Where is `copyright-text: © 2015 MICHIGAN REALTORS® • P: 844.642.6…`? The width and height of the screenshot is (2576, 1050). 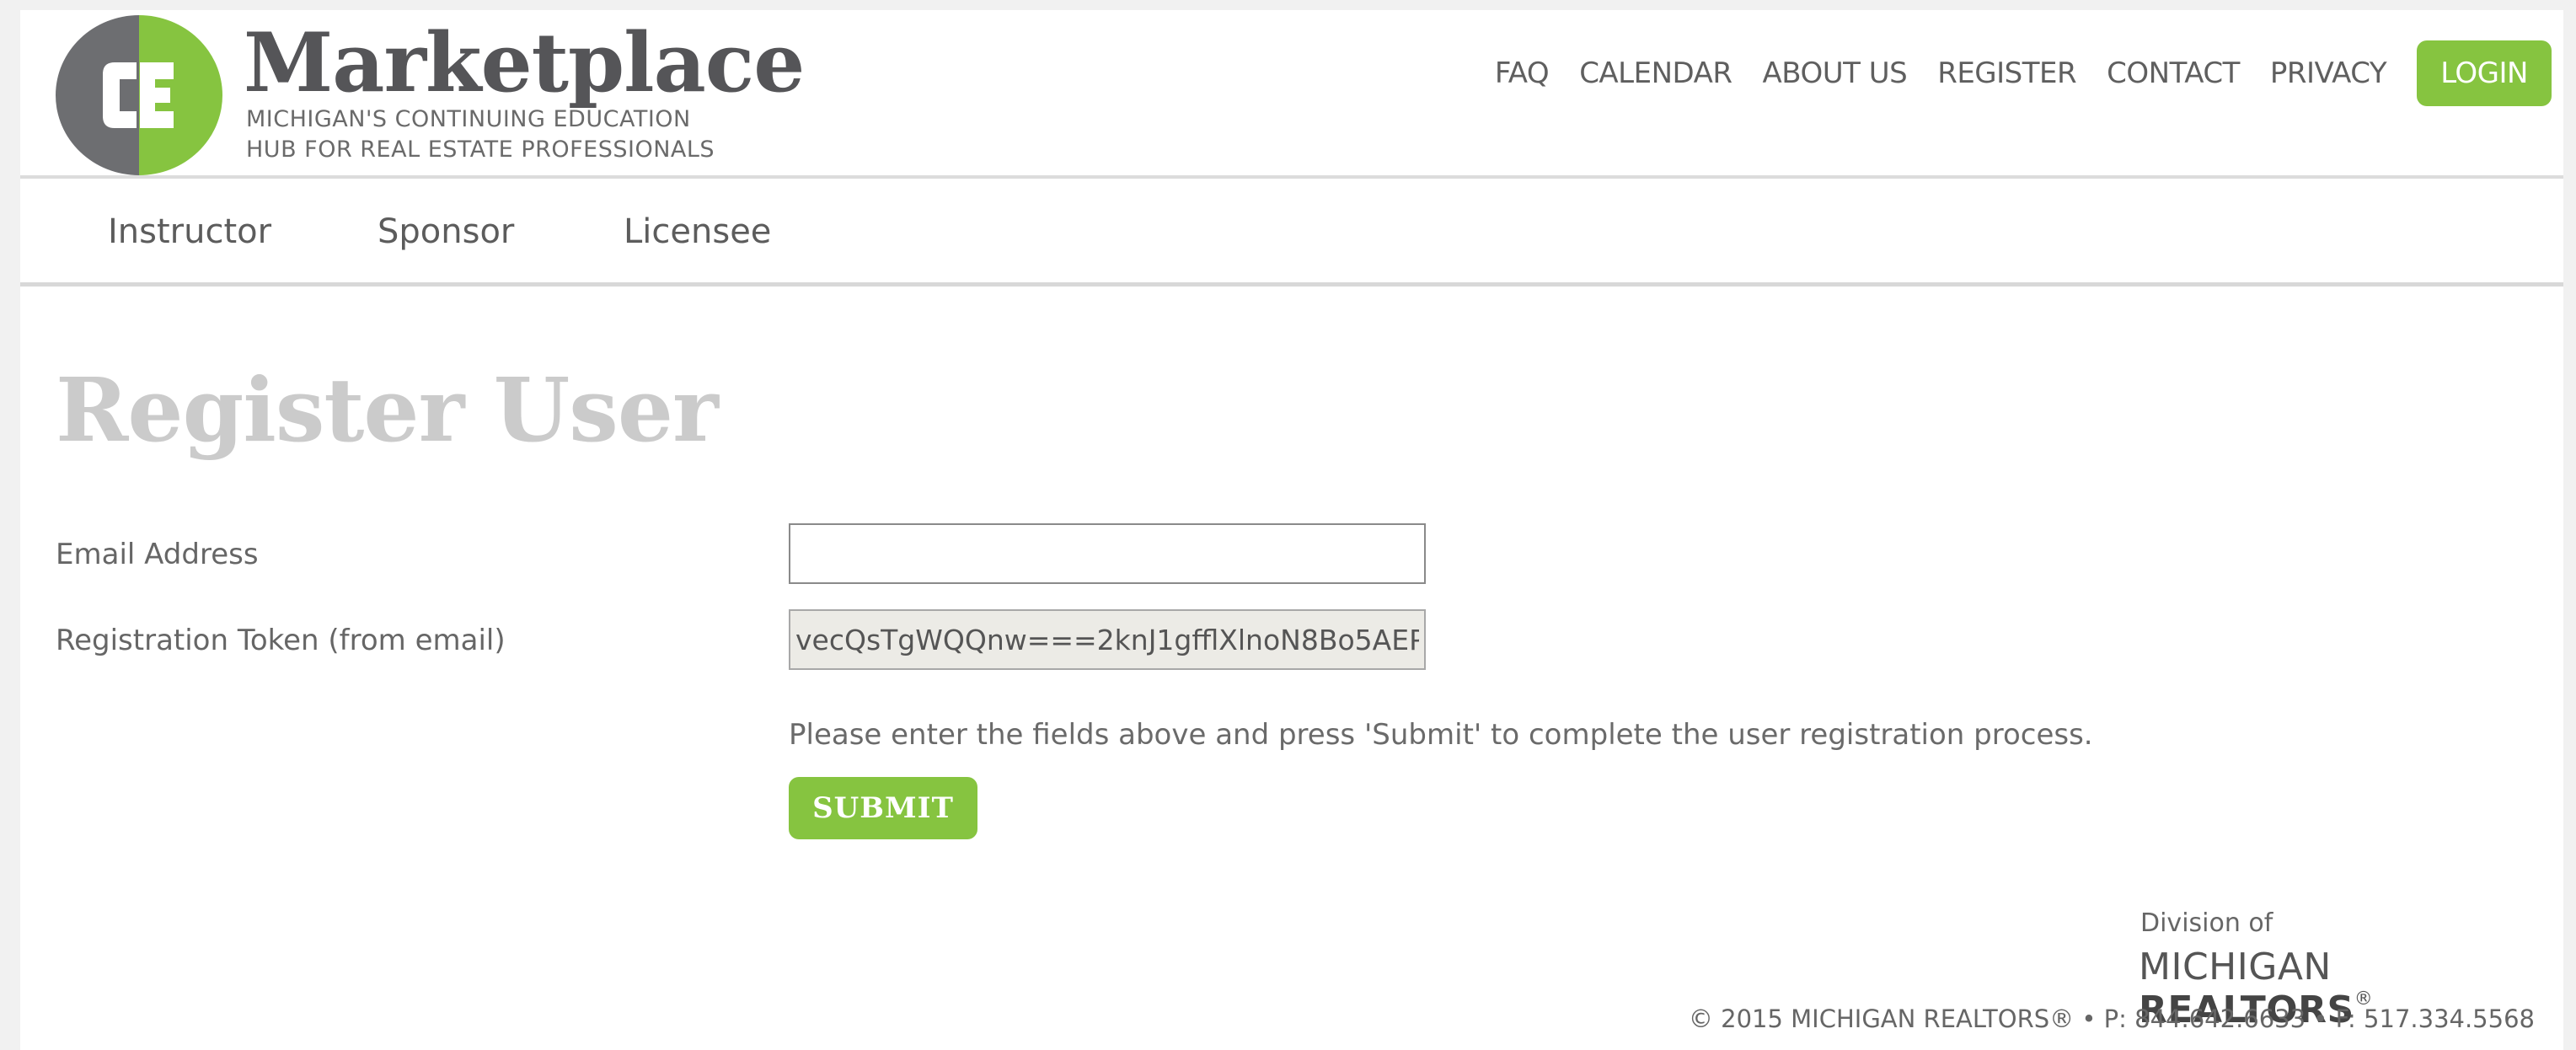
copyright-text: © 2015 MICHIGAN REALTORS® • P: 844.642.6… is located at coordinates (2111, 1018).